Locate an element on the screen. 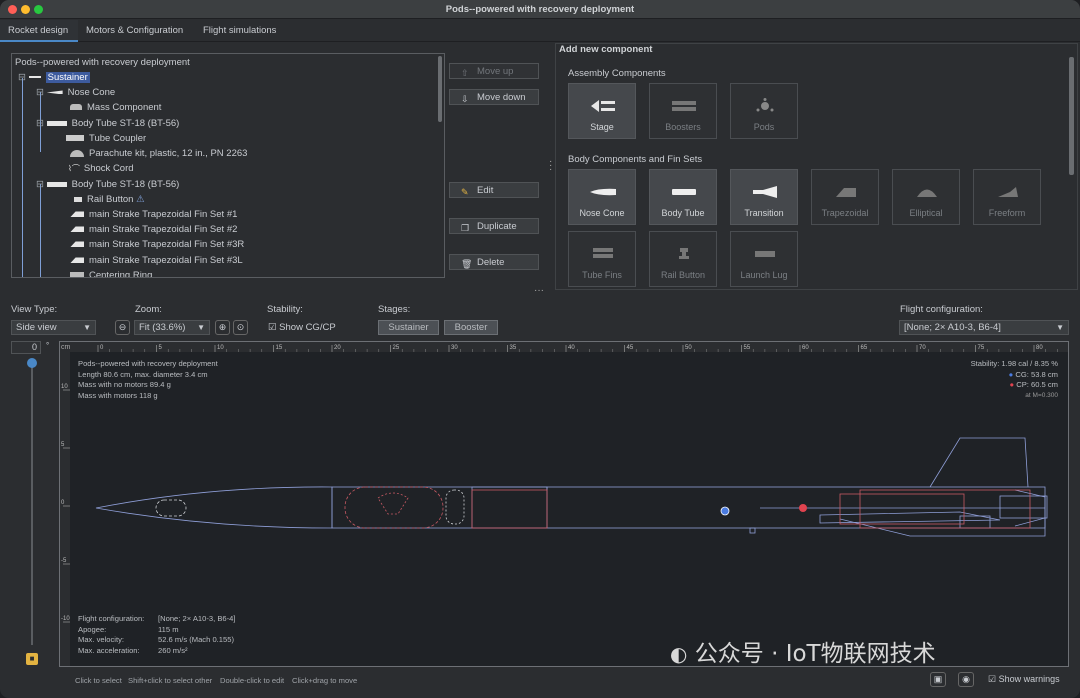  tree-item-fin-set-3r: main Strake Trapezoidal Fin Set #3R is located at coordinates (157, 244).